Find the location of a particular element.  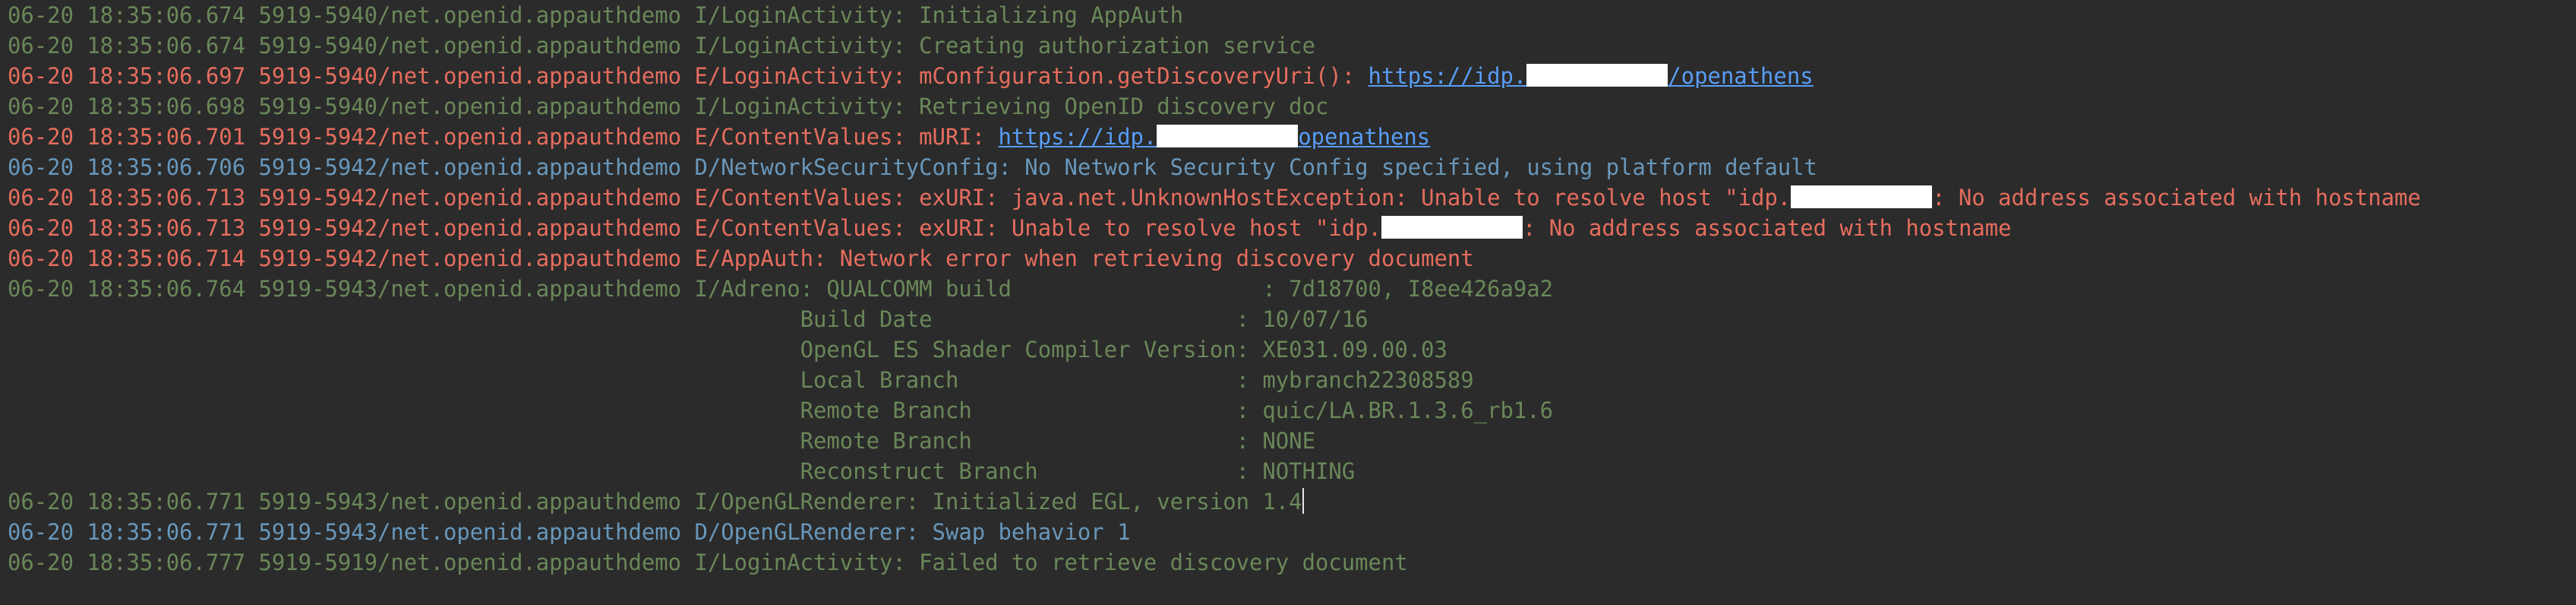

discovery-uri-link: https://idp. /openathens is located at coordinates (1591, 76).